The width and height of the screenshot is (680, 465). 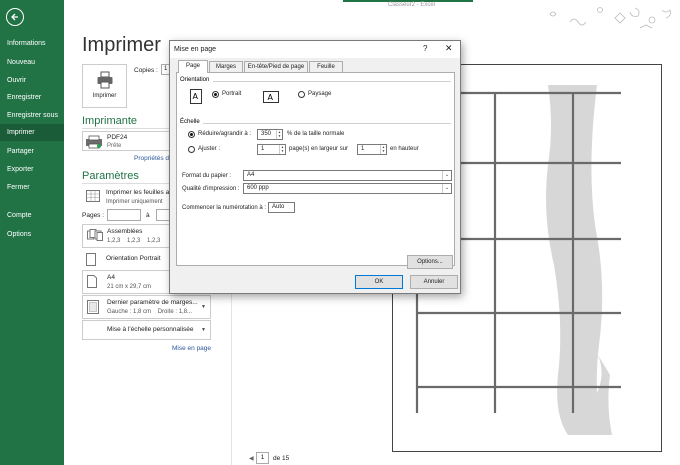 What do you see at coordinates (32, 187) in the screenshot?
I see `sidebar-item-fermer: Fermer` at bounding box center [32, 187].